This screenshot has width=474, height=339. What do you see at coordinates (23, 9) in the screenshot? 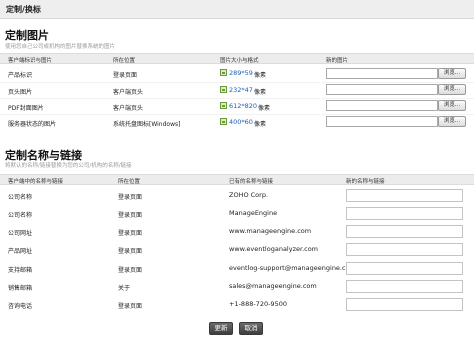
I see `page-header-title: 定制/换标` at bounding box center [23, 9].